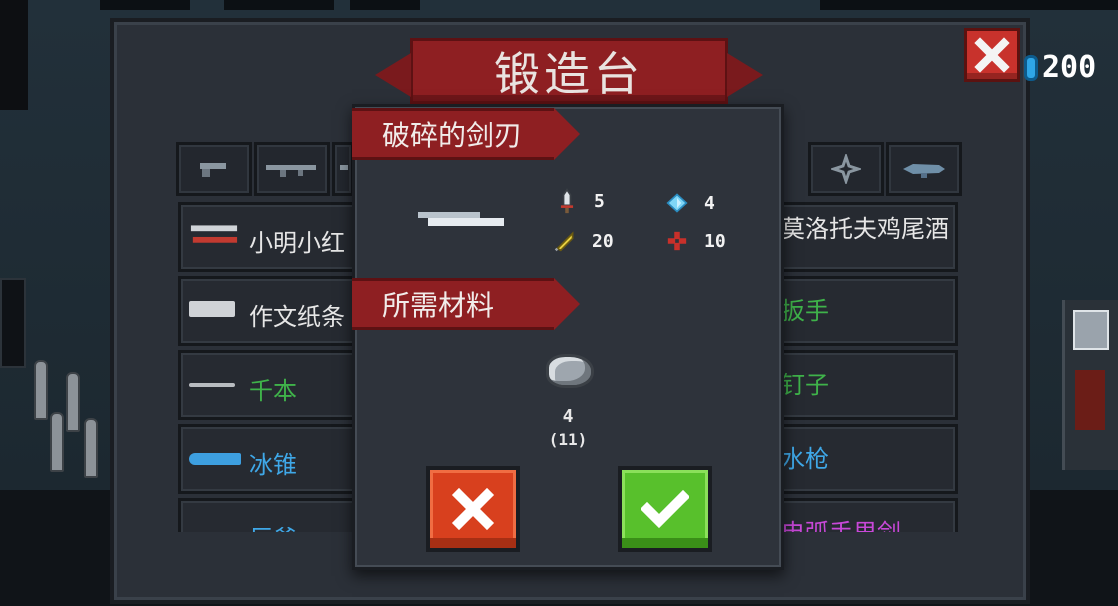 This screenshot has height=606, width=1118. I want to click on sword-icon, so click(567, 201).